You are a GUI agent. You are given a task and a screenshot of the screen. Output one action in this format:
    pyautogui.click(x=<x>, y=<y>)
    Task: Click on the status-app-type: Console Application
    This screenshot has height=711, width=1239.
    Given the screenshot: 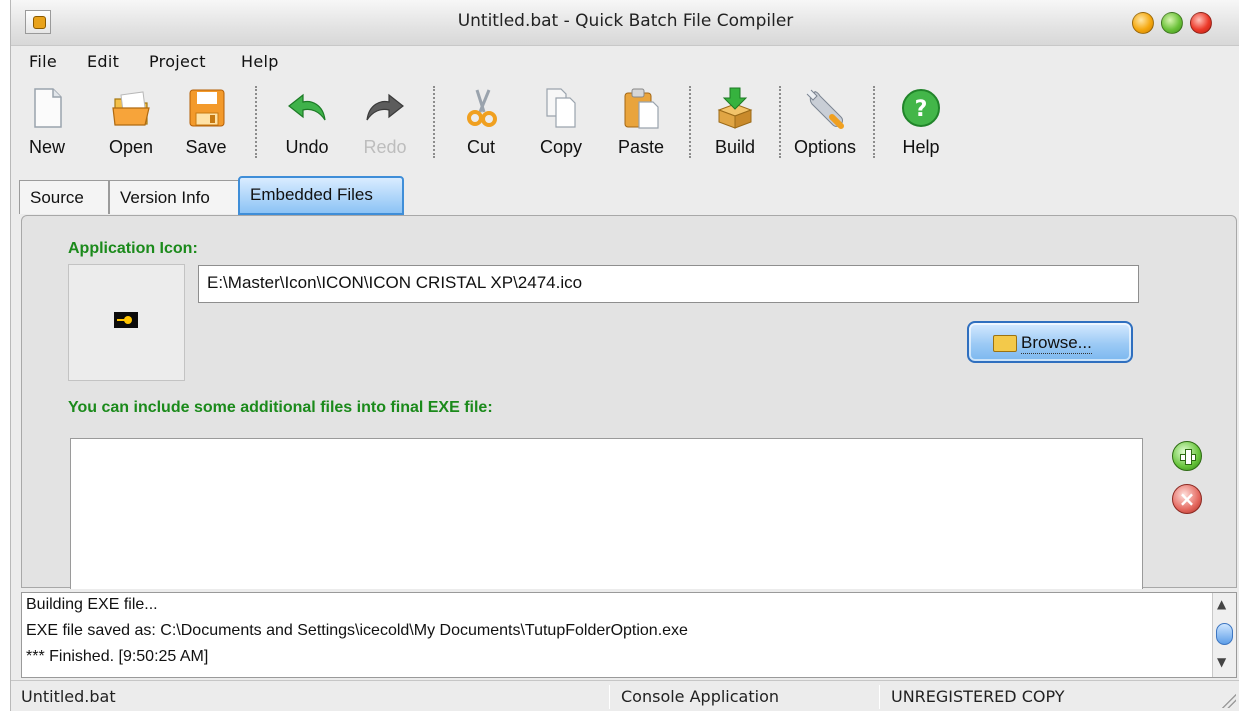 What is the action you would take?
    pyautogui.click(x=700, y=696)
    